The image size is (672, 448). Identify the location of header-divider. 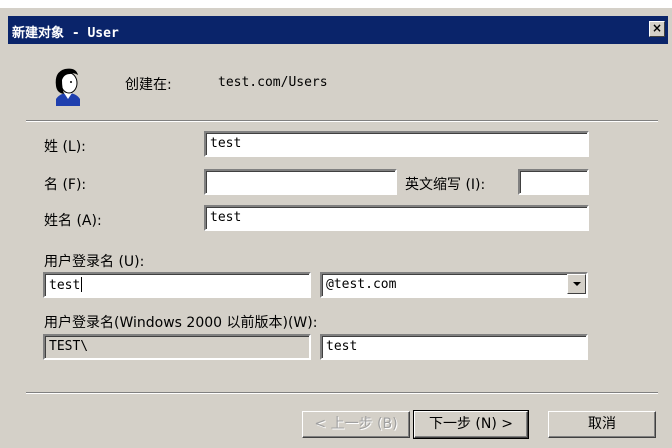
(342, 121).